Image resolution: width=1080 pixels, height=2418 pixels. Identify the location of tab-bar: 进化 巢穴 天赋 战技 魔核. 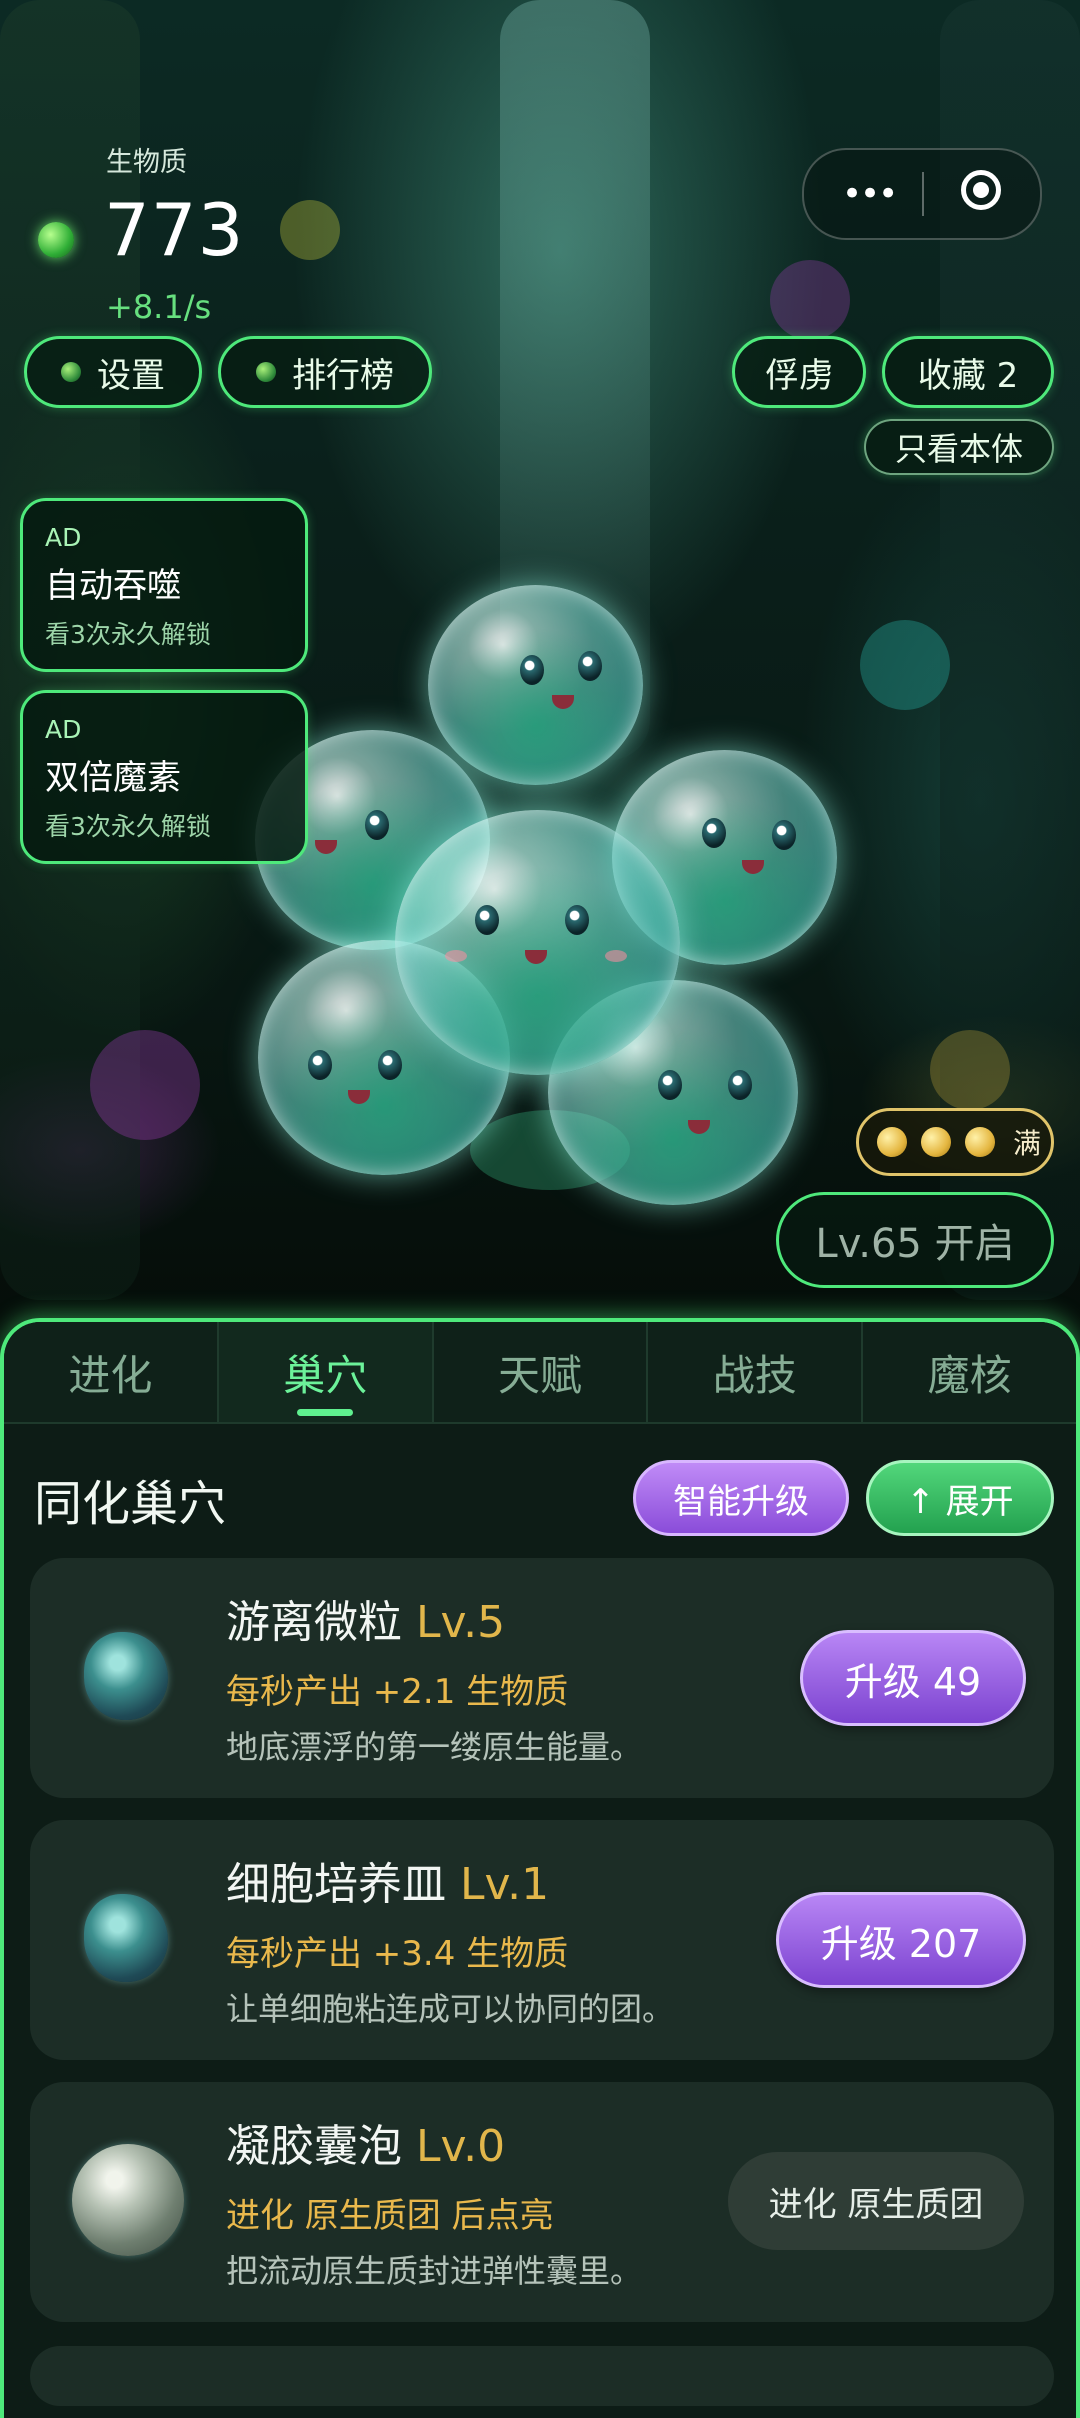
(540, 1373).